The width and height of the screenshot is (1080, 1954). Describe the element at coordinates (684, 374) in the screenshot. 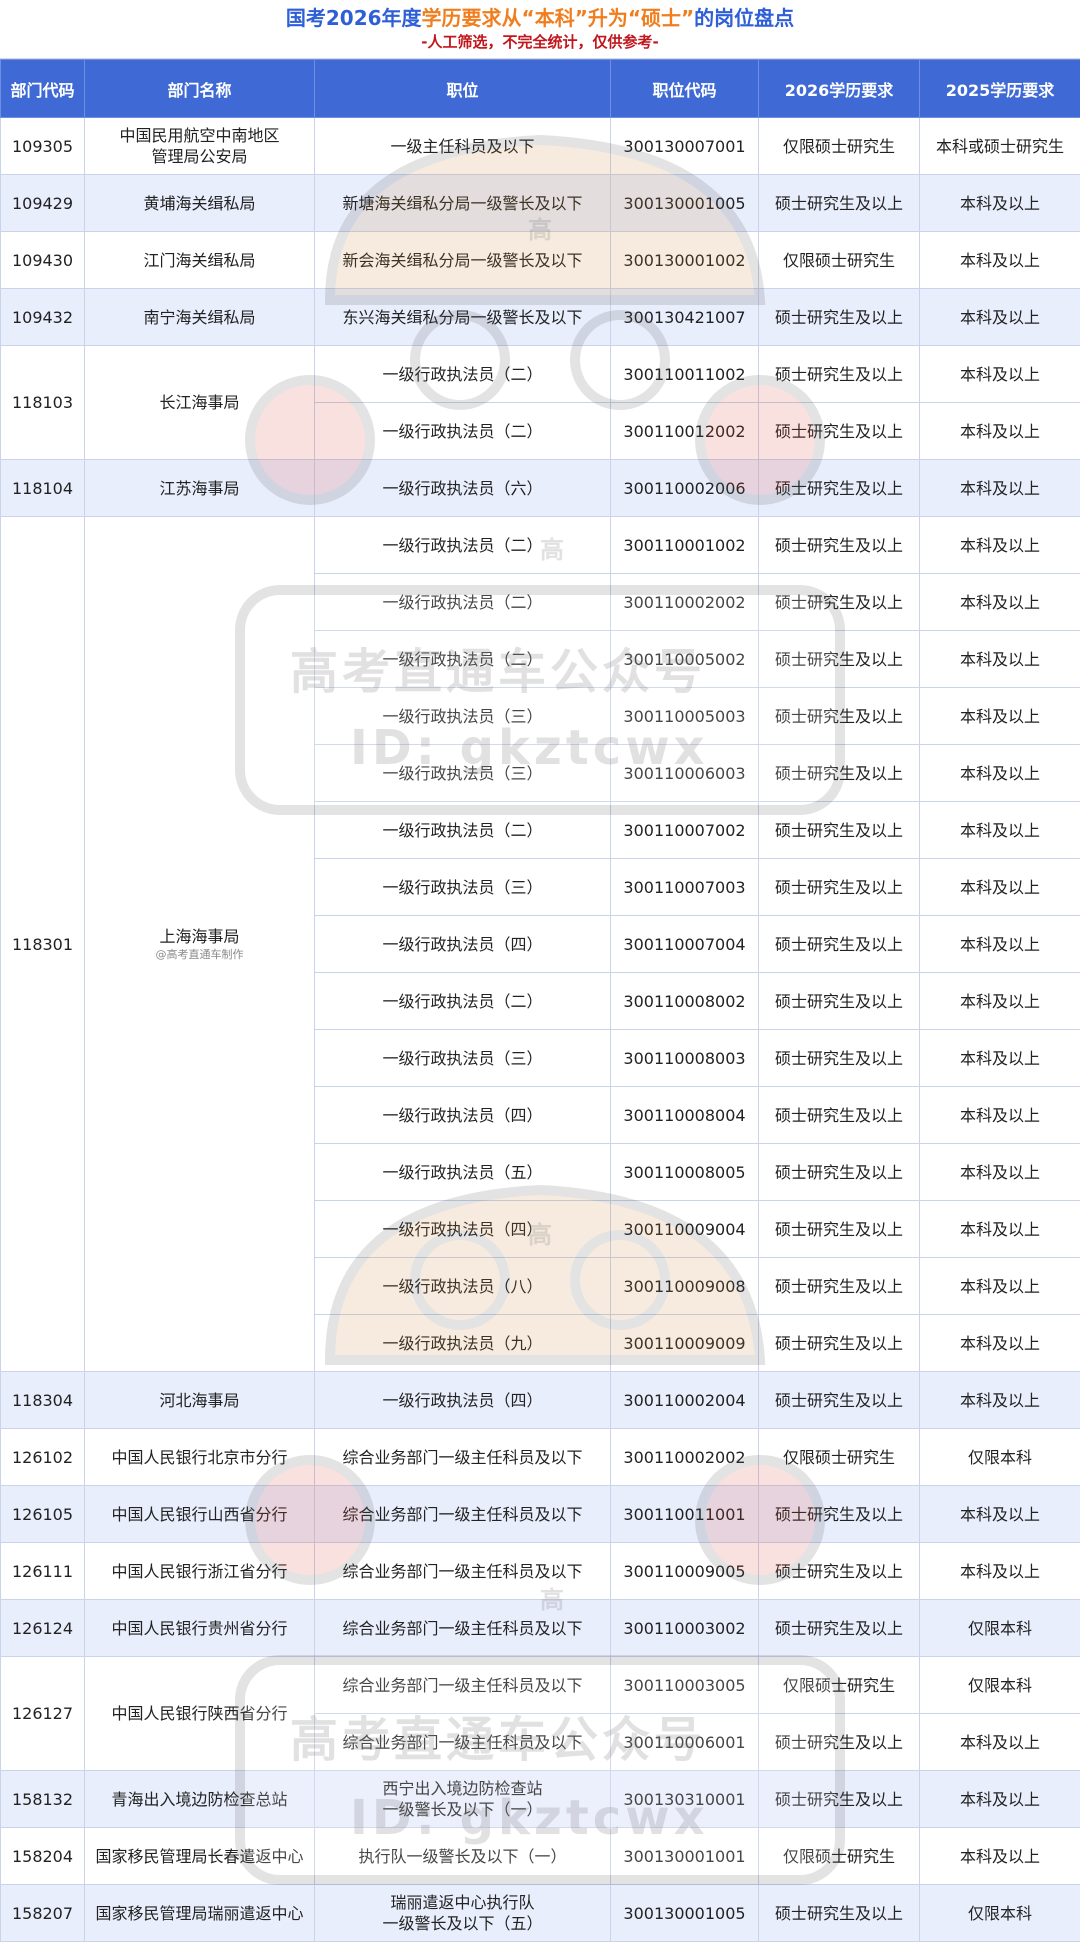

I see `position-code-cell: 300110011002` at that location.